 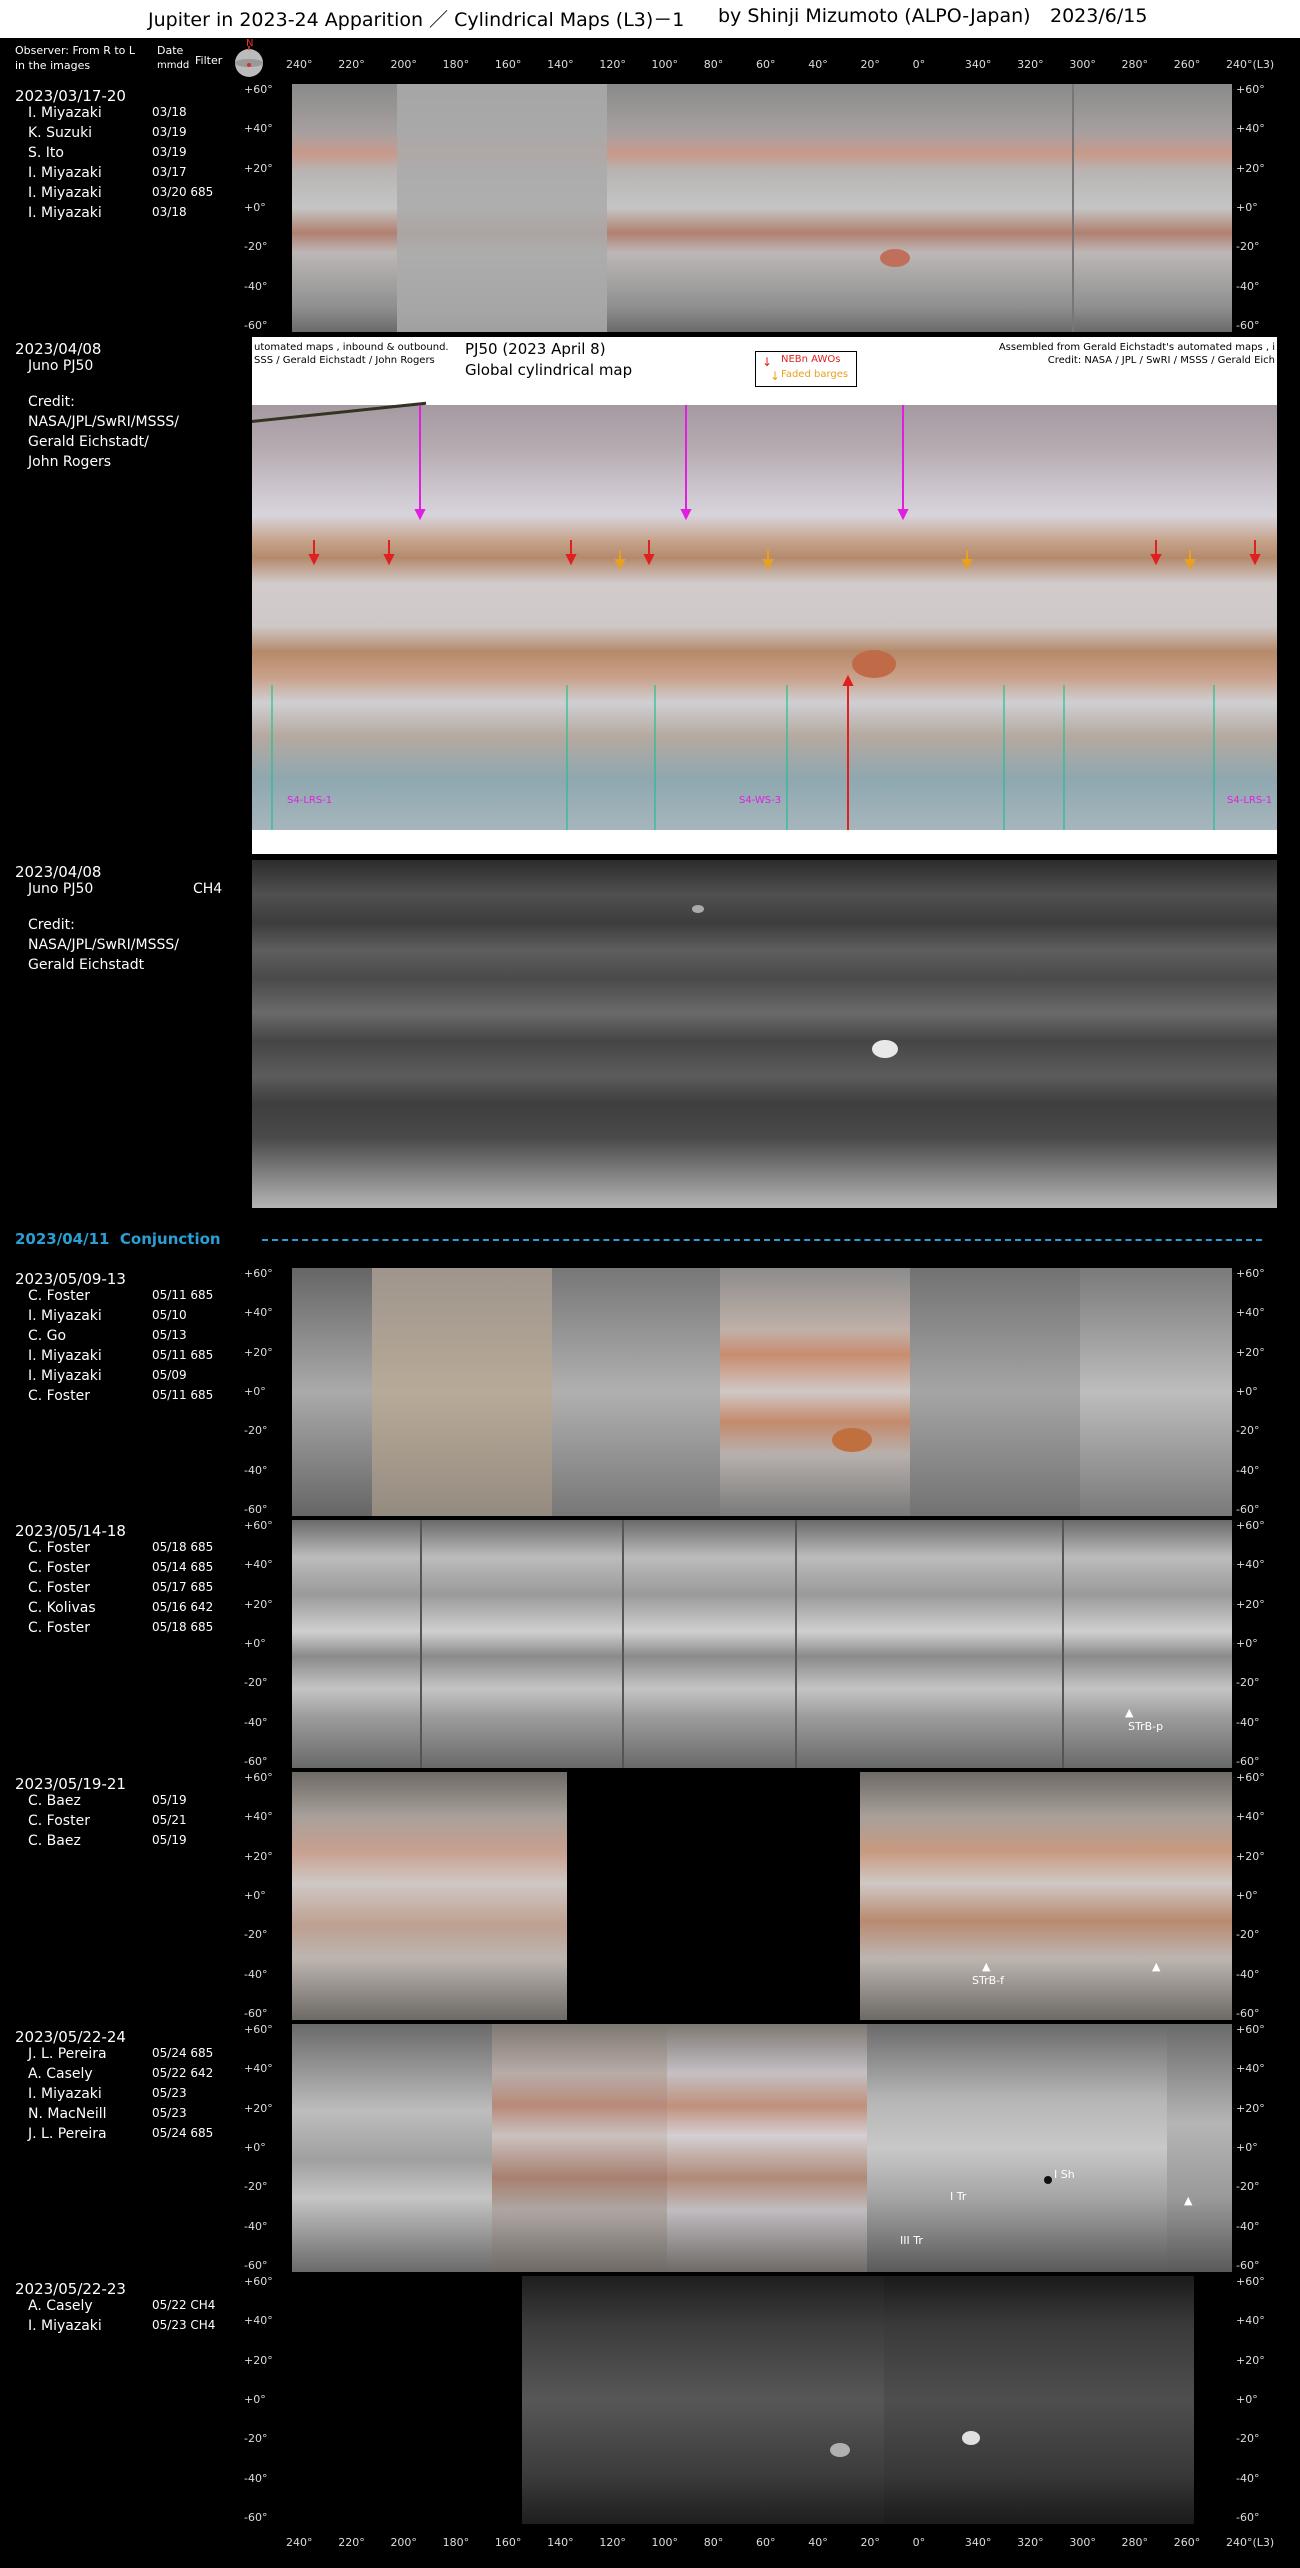 I want to click on observer-row: C. Foster 05/17 685, so click(x=136, y=1590).